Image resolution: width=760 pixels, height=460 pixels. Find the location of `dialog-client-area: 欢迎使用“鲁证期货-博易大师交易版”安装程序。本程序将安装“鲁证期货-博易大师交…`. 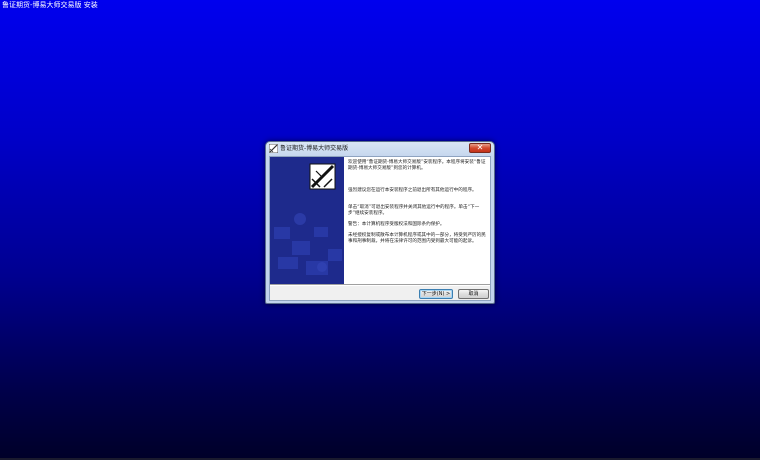

dialog-client-area: 欢迎使用“鲁证期货-博易大师交易版”安装程序。本程序将安装“鲁证期货-博易大师交… is located at coordinates (380, 228).